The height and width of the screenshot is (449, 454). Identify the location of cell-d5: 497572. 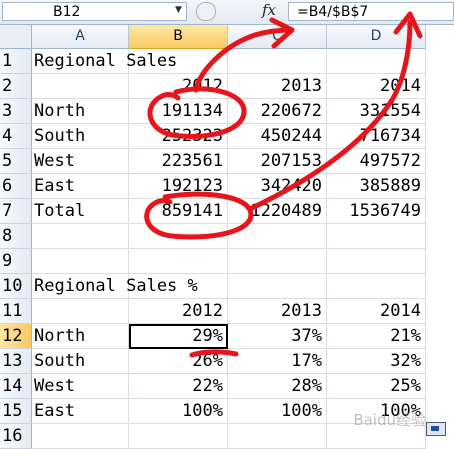
(376, 161).